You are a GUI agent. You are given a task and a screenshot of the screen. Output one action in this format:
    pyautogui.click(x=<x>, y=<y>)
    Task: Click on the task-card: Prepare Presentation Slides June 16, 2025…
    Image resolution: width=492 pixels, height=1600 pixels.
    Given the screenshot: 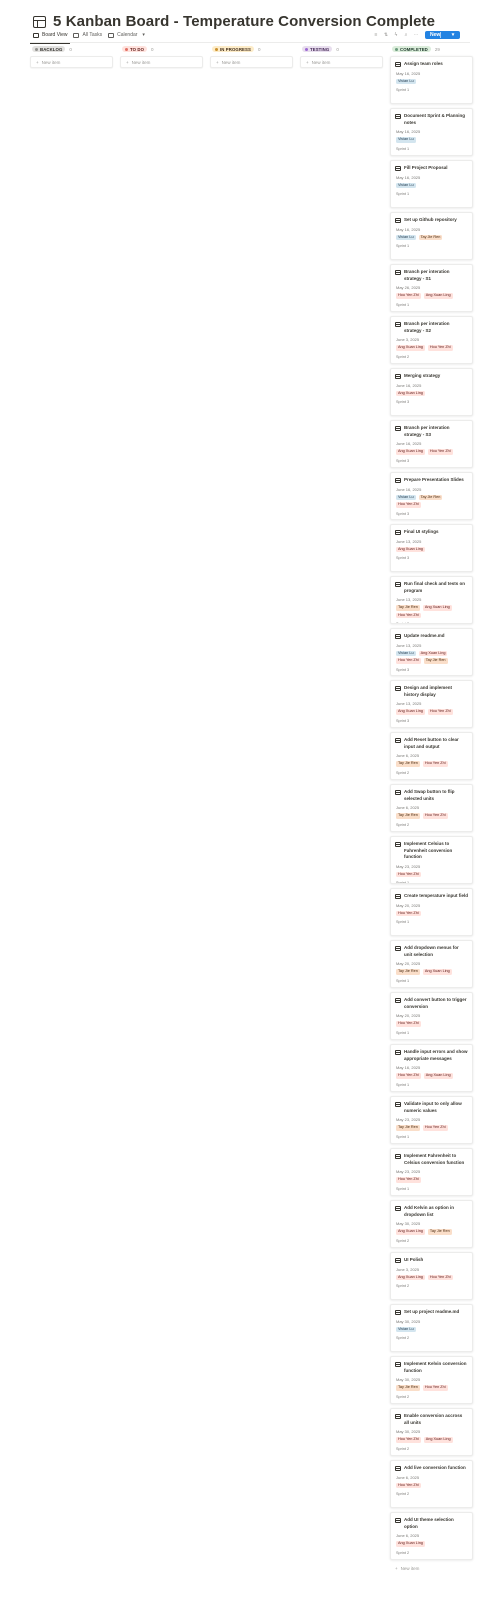 What is the action you would take?
    pyautogui.click(x=431, y=496)
    